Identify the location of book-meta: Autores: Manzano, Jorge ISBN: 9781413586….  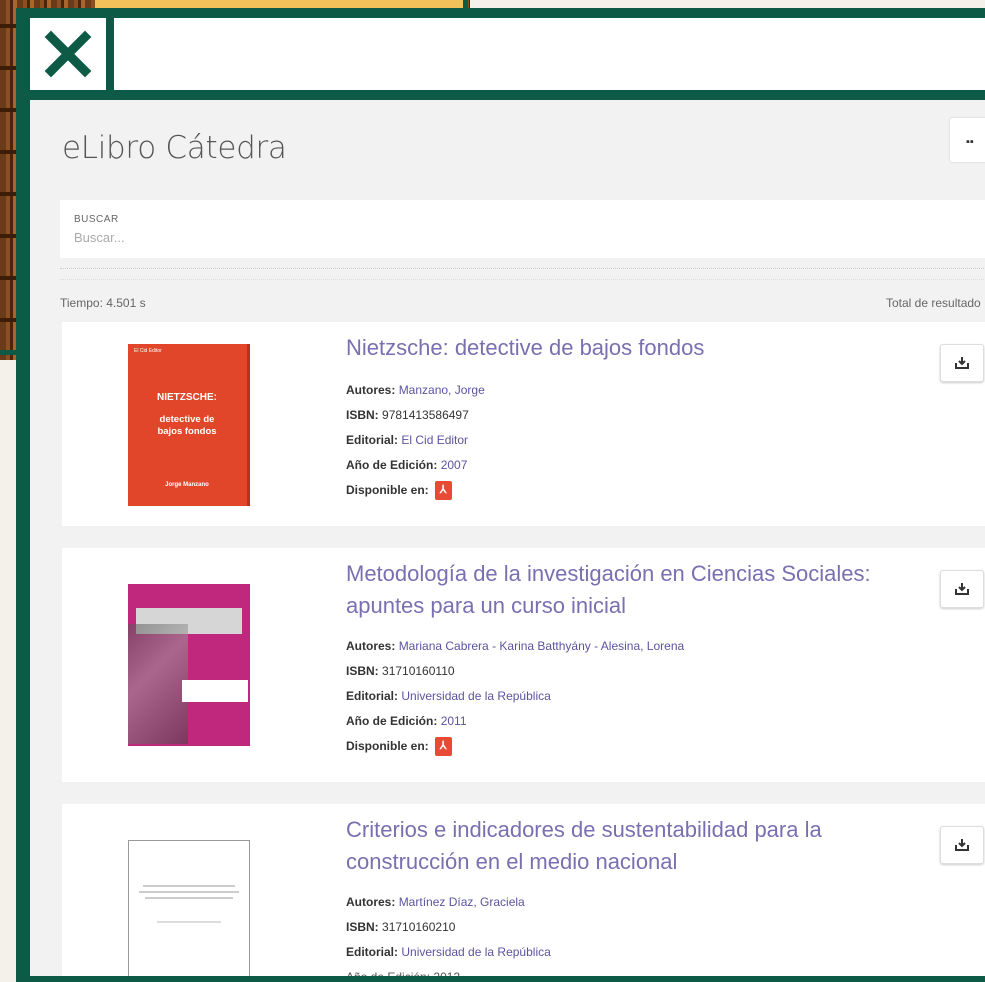
(415, 440).